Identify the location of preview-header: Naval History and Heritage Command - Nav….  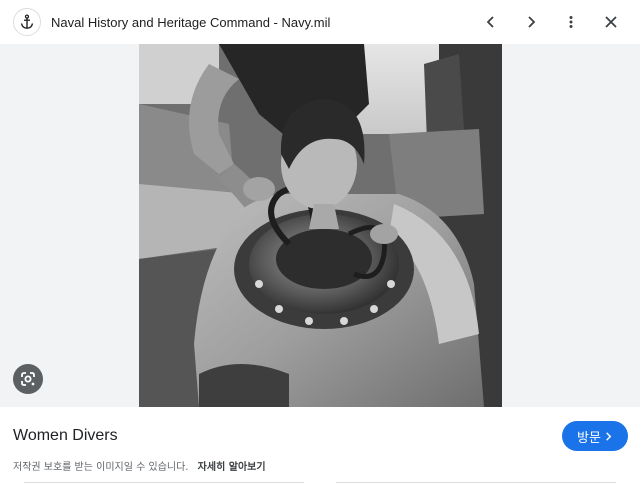
(320, 22).